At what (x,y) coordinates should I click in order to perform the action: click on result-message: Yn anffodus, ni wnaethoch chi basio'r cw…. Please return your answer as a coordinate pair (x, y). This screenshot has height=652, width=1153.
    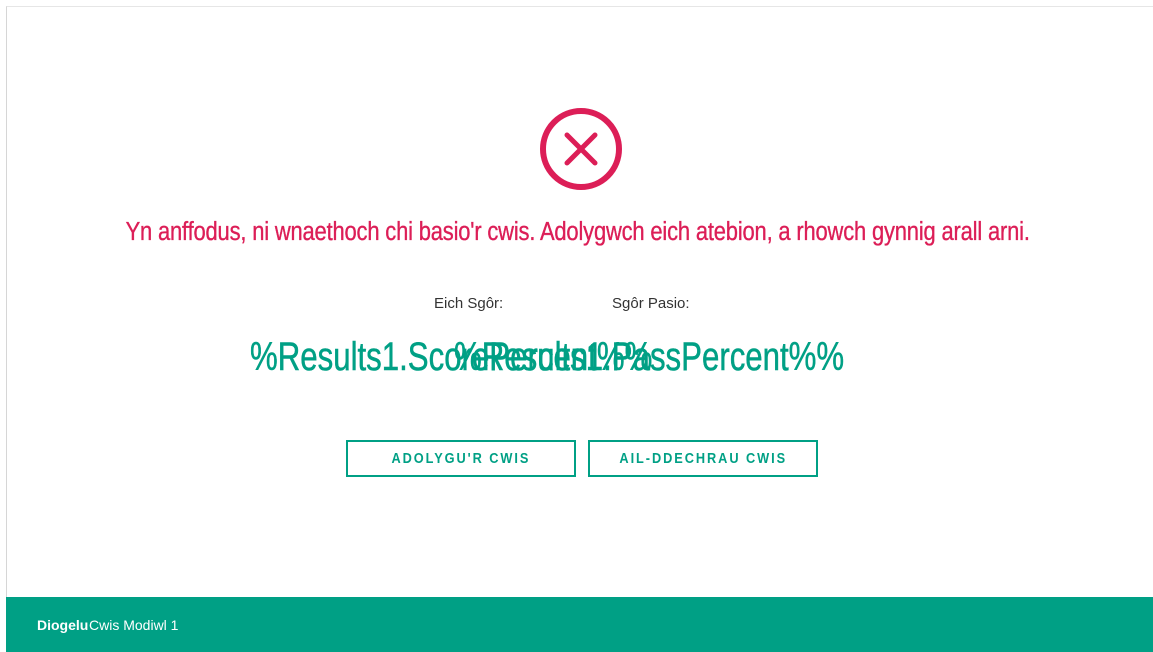
    Looking at the image, I should click on (577, 232).